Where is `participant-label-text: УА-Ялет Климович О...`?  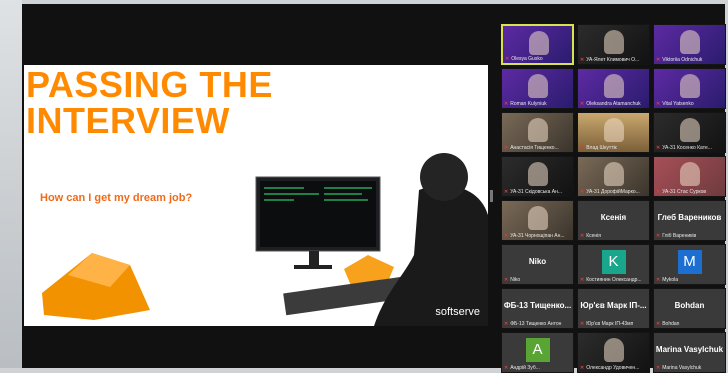 participant-label-text: УА-Ялет Климович О... is located at coordinates (613, 60).